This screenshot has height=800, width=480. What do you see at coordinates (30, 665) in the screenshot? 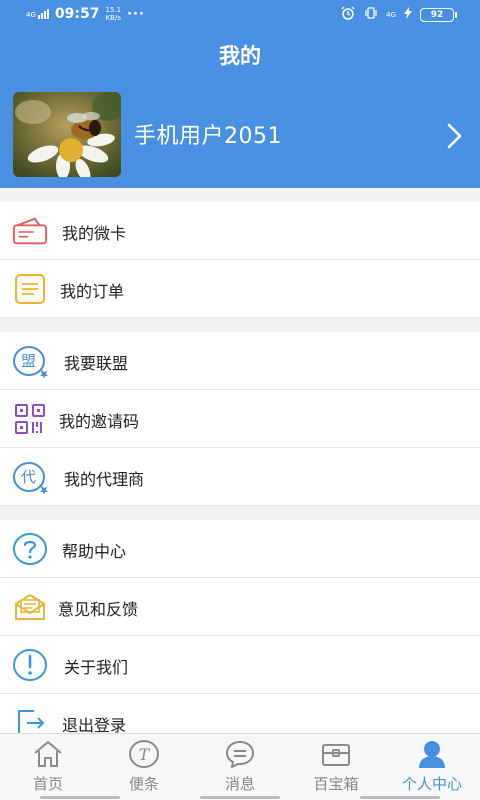
I see `info-icon` at bounding box center [30, 665].